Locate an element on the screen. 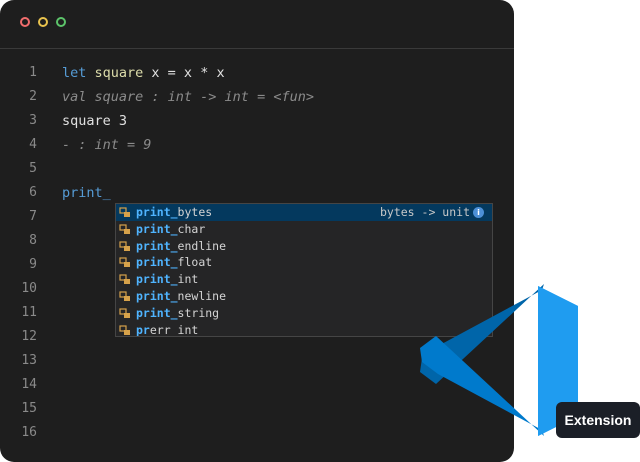 The image size is (640, 462). line-number: 10 is located at coordinates (29, 288).